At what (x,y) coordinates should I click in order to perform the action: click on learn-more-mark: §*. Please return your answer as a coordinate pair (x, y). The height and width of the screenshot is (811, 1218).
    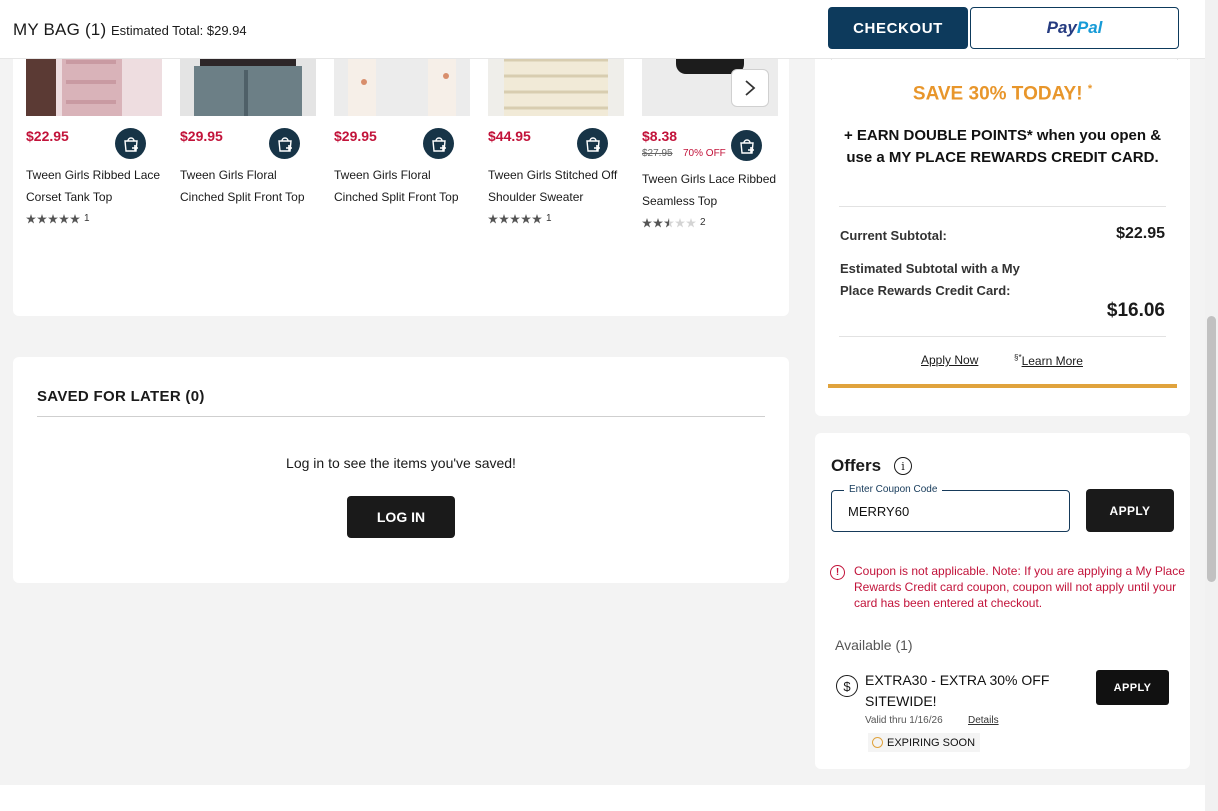
    Looking at the image, I should click on (1018, 357).